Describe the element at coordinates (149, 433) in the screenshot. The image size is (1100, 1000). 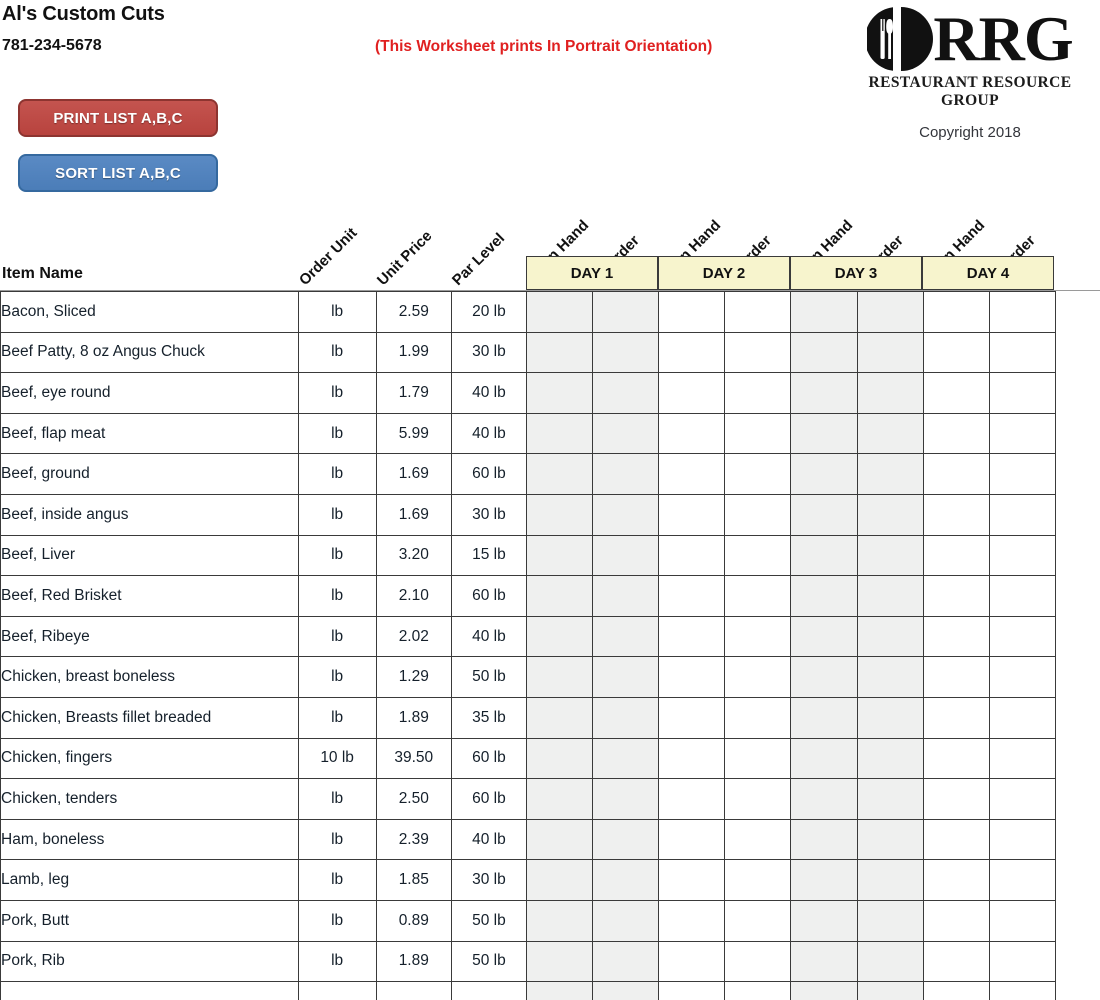
I see `cell-item: Beef, flap meat` at that location.